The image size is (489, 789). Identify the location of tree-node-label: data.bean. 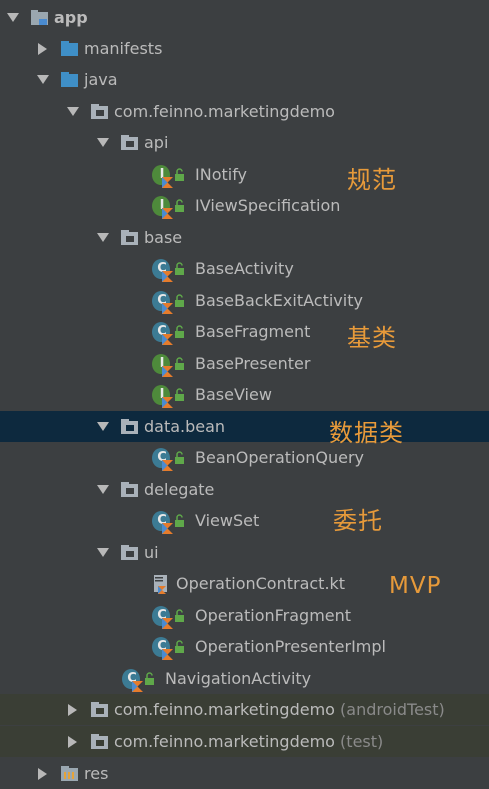
(185, 426).